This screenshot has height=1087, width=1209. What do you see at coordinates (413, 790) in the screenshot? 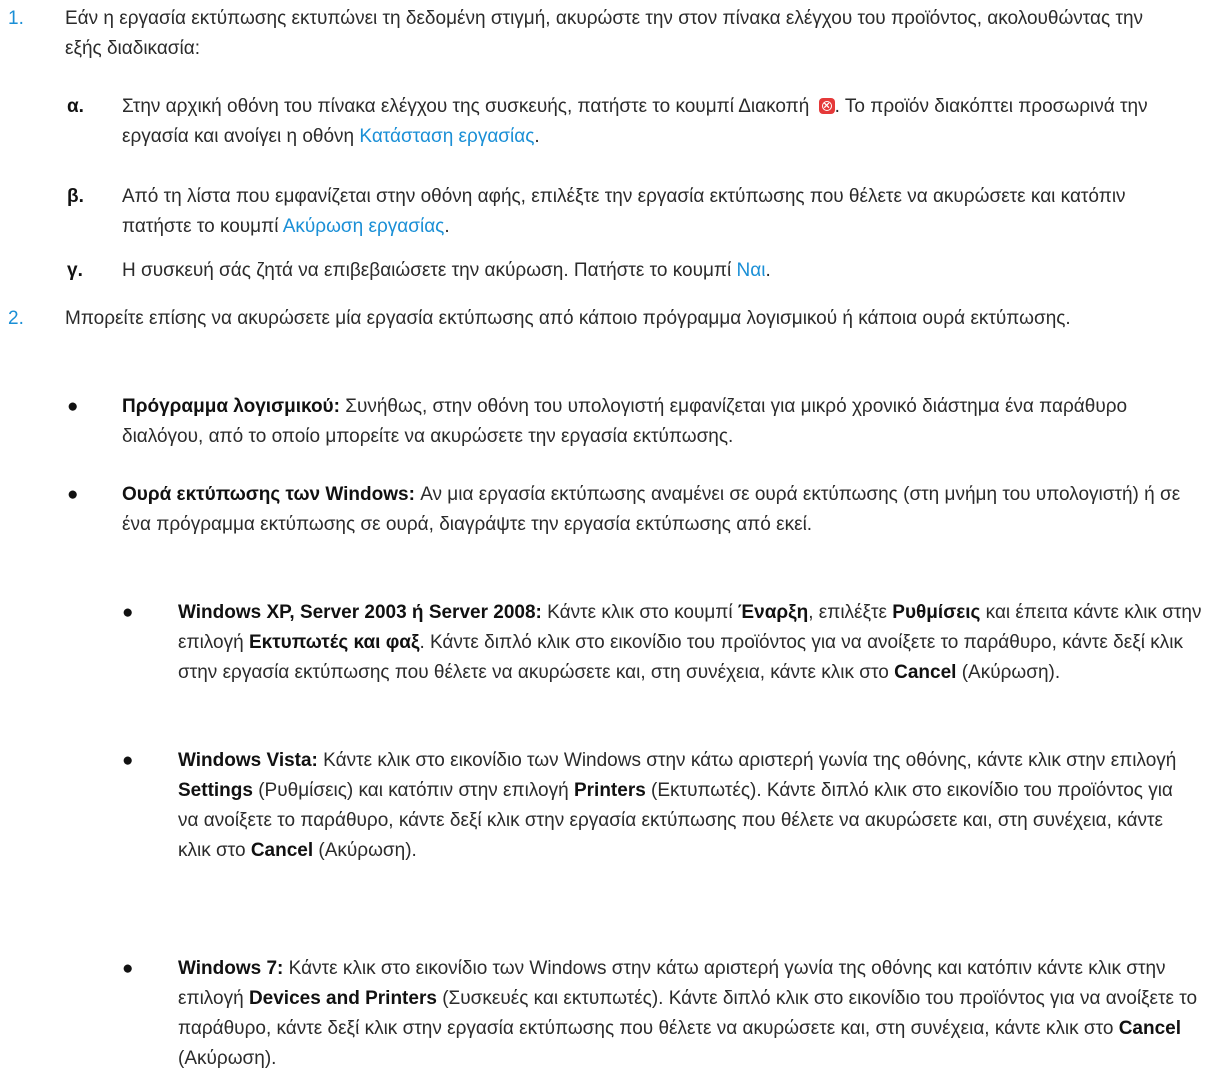
I see `text-run: (Ρυθμίσεις) και κατόπιν στην επιλογή` at bounding box center [413, 790].